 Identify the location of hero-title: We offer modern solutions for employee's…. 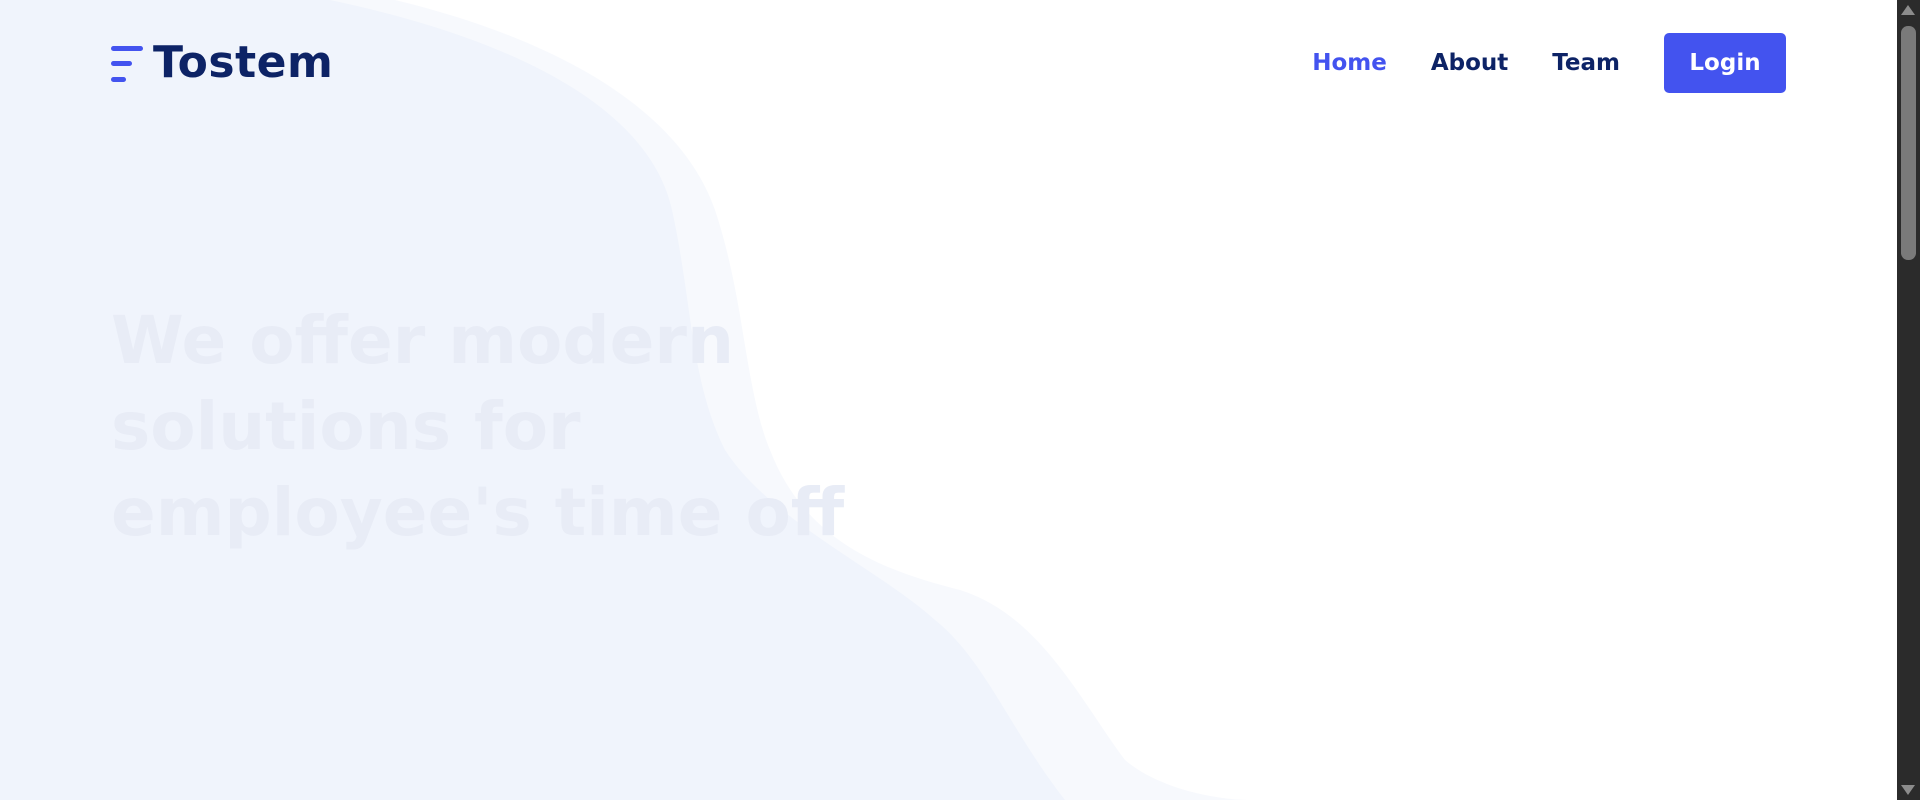
(478, 426).